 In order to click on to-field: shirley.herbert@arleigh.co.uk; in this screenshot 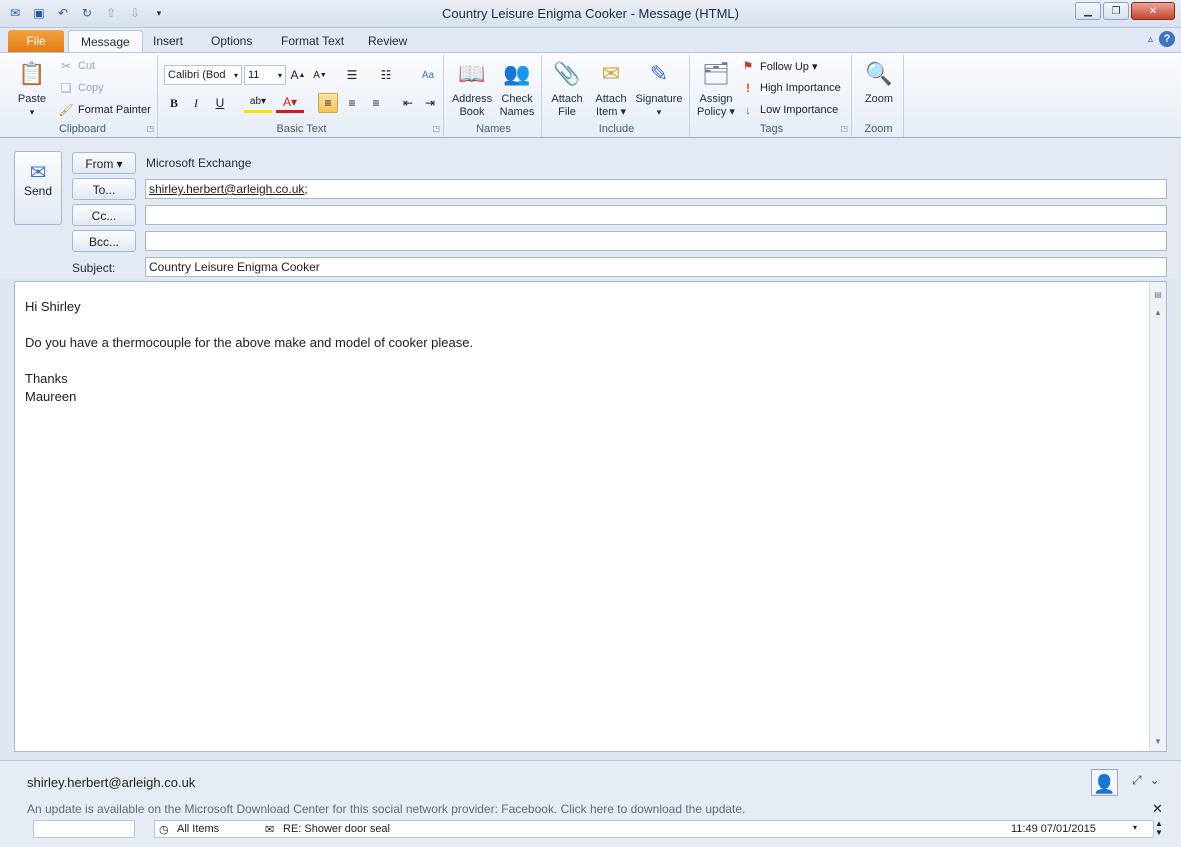, I will do `click(656, 189)`.